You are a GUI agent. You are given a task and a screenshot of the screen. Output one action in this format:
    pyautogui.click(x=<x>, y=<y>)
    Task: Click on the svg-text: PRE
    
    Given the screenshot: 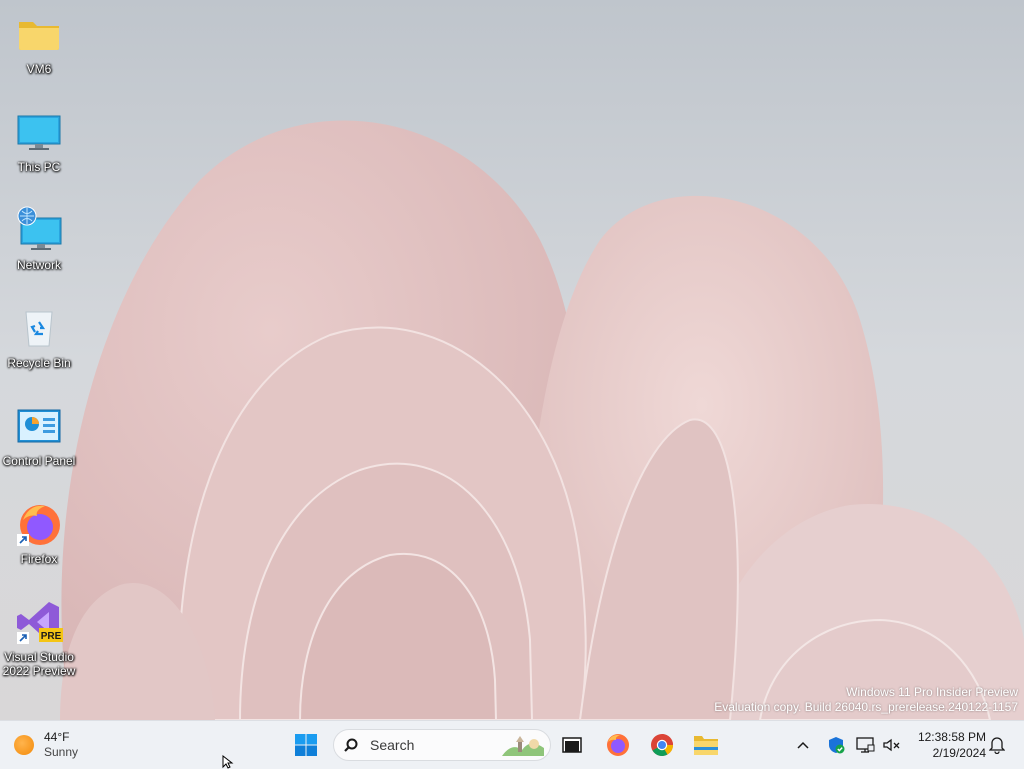 What is the action you would take?
    pyautogui.click(x=51, y=636)
    